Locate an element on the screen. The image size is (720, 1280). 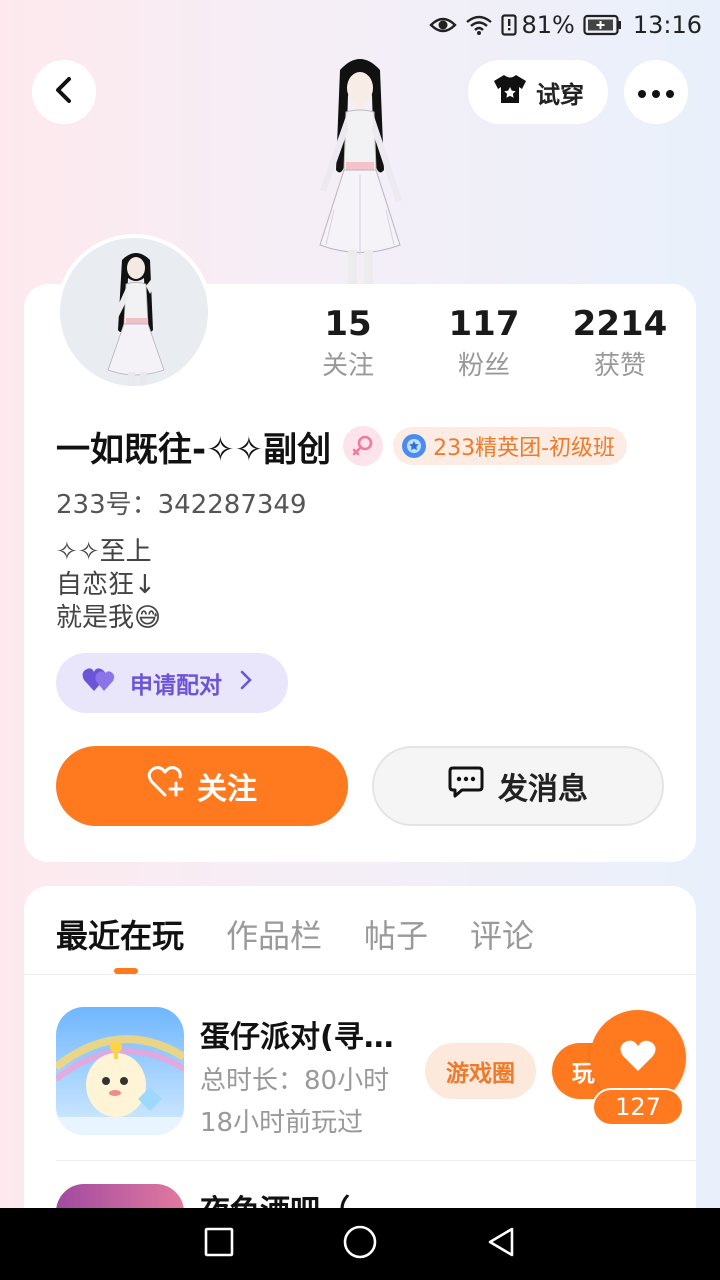
game-total-time: 总时长：80小时 is located at coordinates (295, 1081).